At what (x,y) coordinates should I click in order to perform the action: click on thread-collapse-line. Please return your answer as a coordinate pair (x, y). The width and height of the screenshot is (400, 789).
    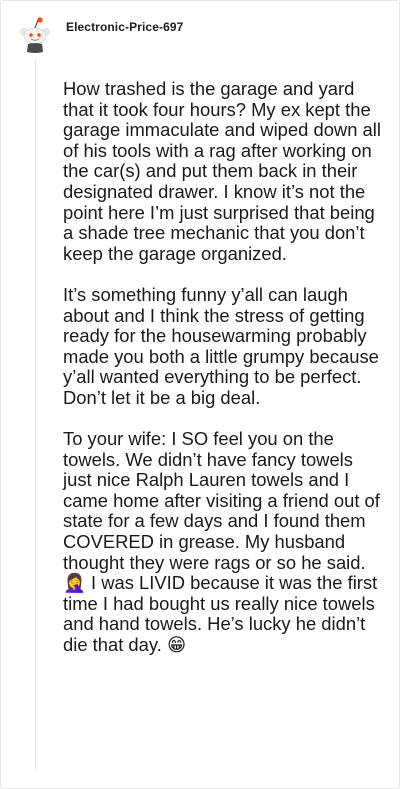
    Looking at the image, I should click on (35, 415).